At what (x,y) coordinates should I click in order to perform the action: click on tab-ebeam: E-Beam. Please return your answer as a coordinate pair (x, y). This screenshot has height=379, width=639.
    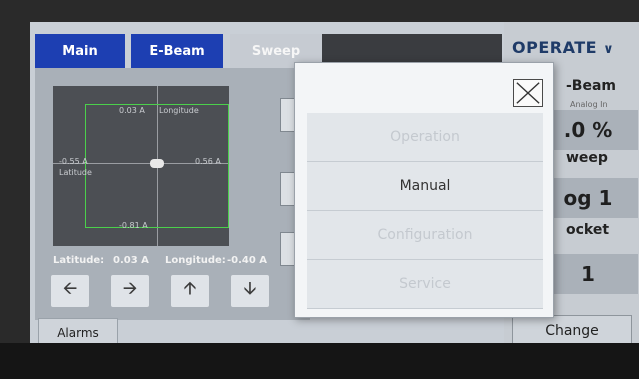
    Looking at the image, I should click on (177, 51).